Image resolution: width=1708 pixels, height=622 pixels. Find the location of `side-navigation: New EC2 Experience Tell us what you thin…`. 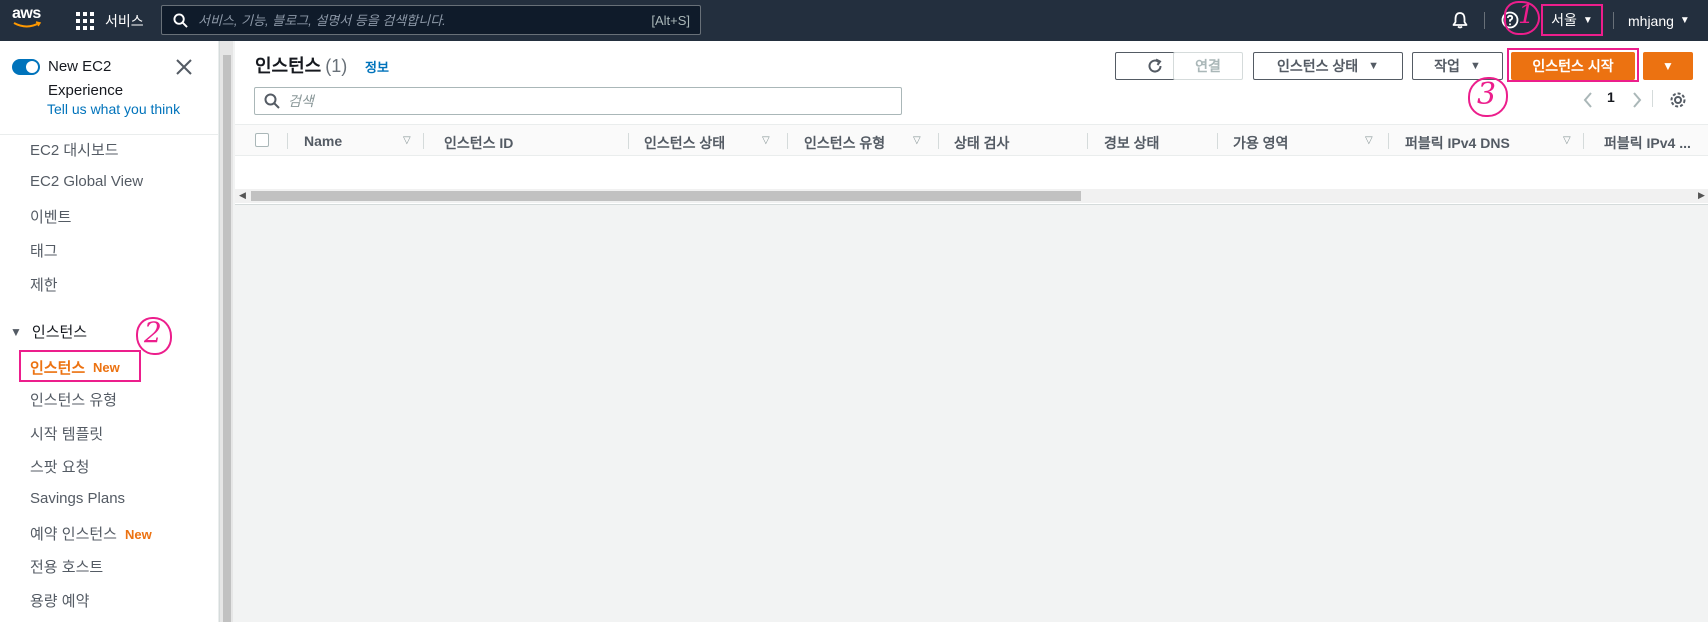

side-navigation: New EC2 Experience Tell us what you thin… is located at coordinates (109, 331).